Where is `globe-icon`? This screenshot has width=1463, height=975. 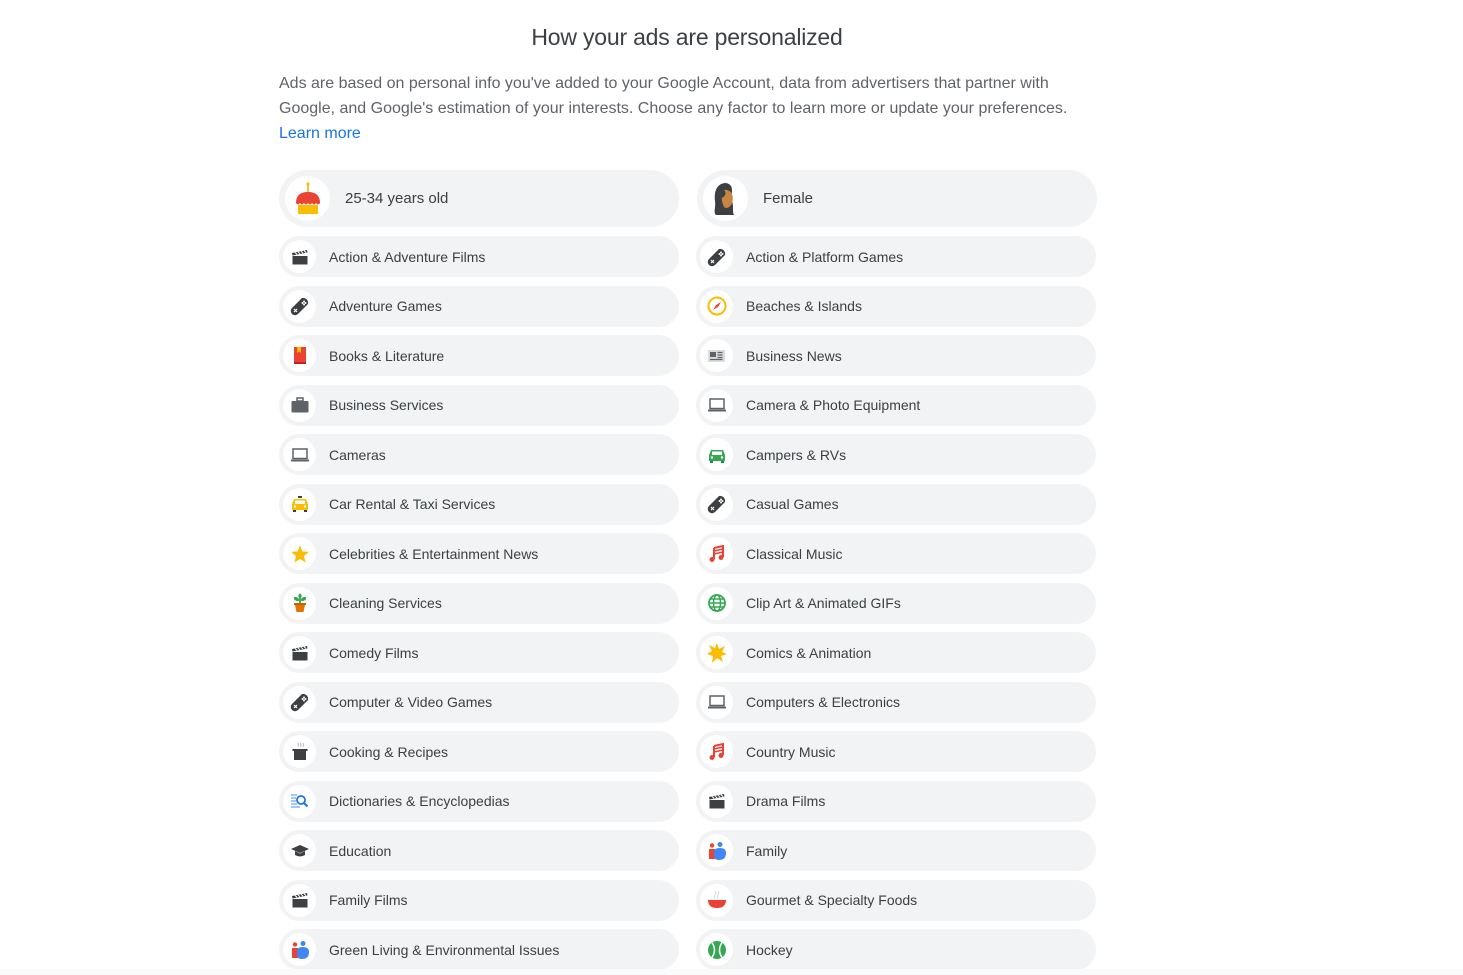
globe-icon is located at coordinates (716, 603).